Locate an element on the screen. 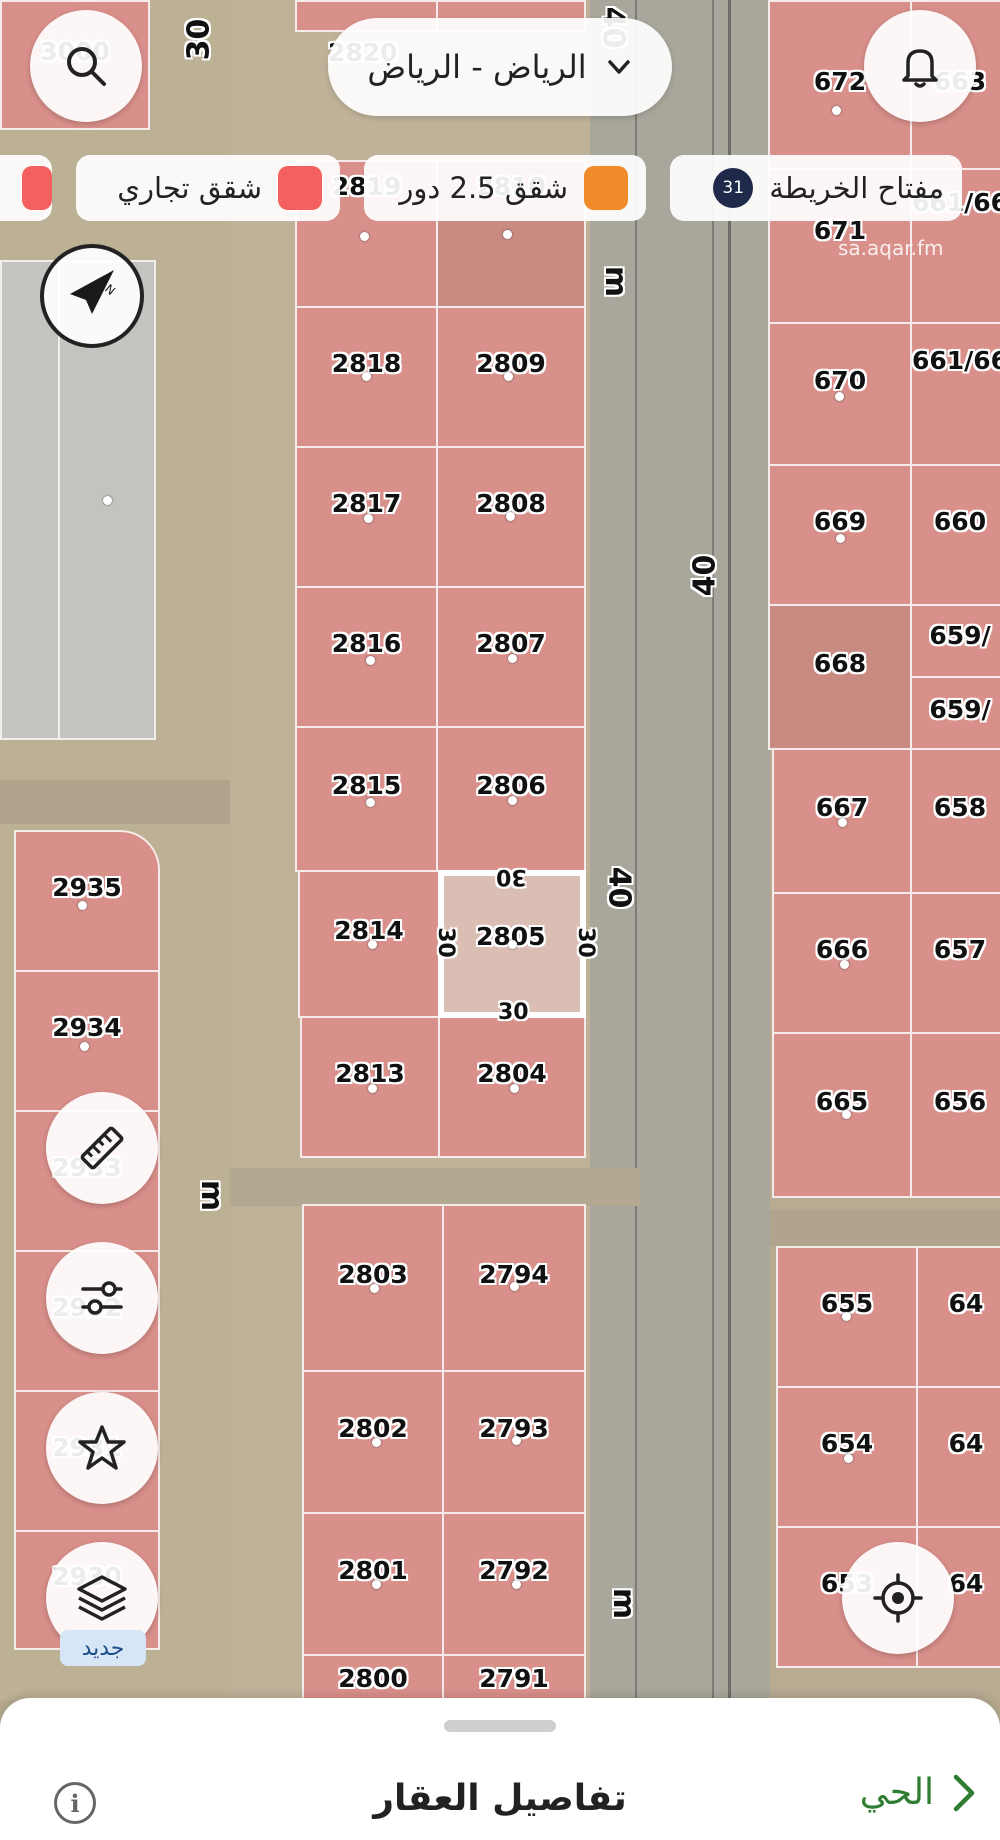  plot-number: 2804 is located at coordinates (512, 1073).